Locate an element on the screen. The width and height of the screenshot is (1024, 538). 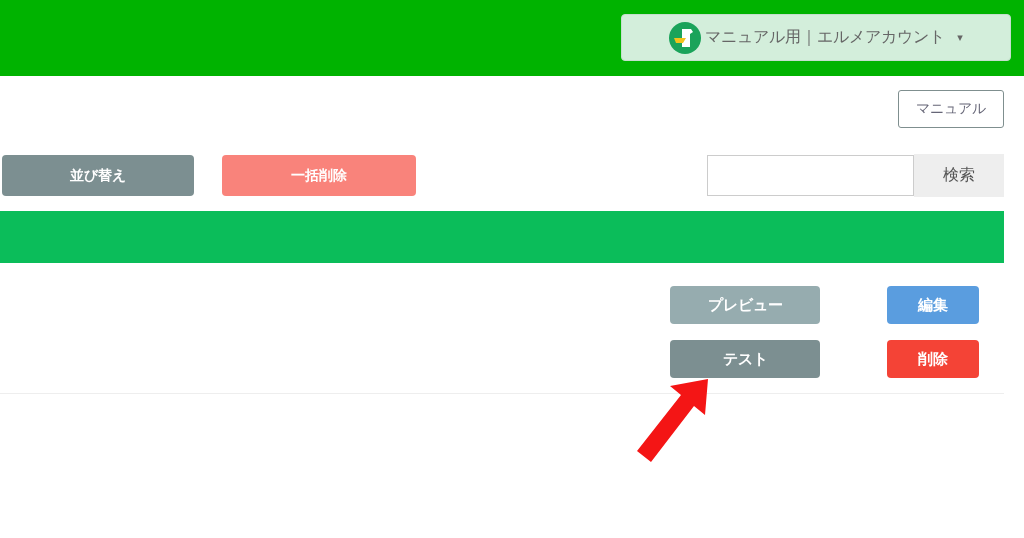
manual-button: マニュアル is located at coordinates (951, 109).